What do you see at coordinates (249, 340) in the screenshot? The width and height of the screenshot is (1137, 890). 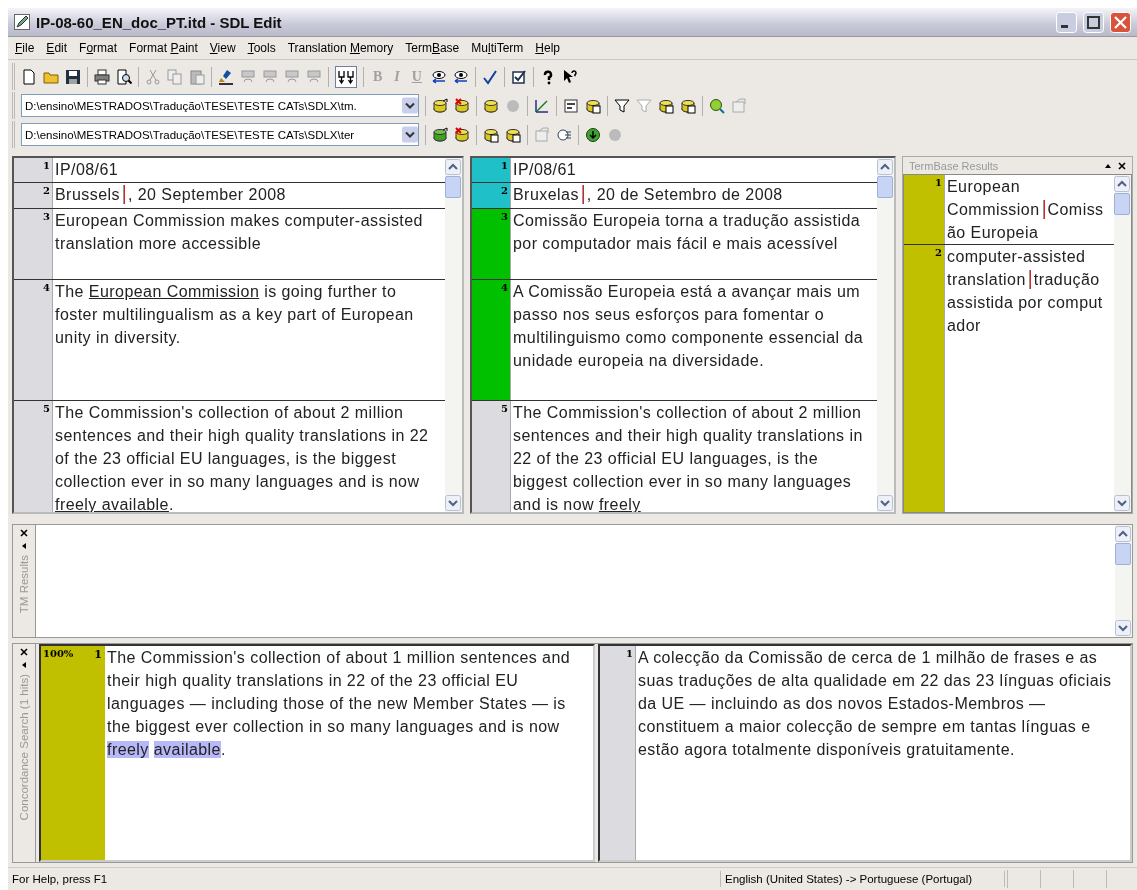 I see `segment-text: The European Commission is going further to foster multilingualism as a key part of European unity in diversity.` at bounding box center [249, 340].